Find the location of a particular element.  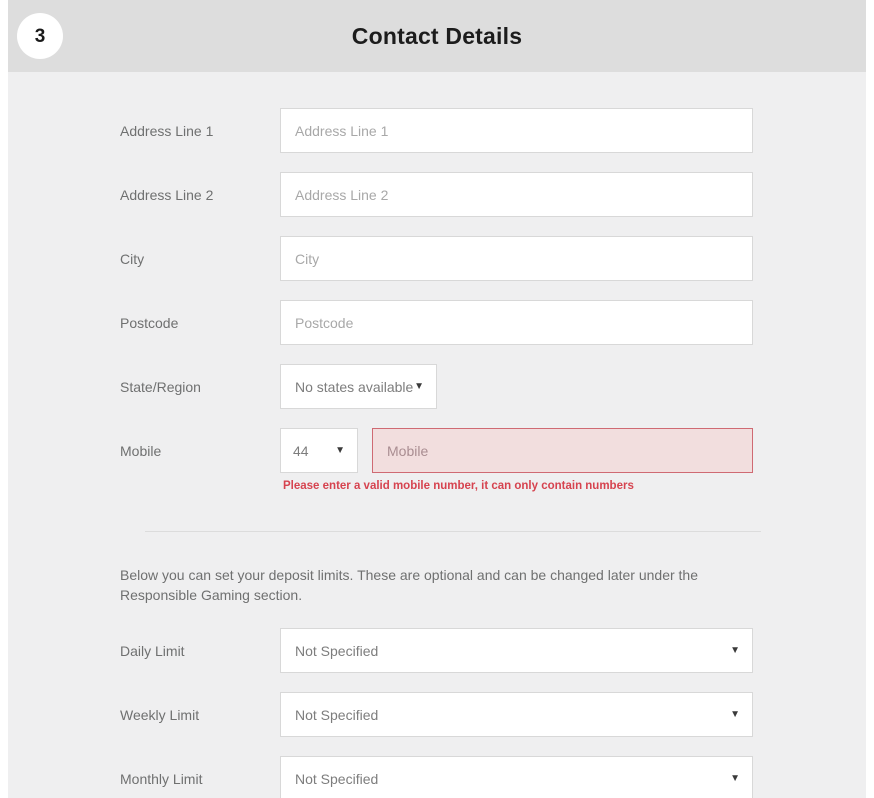

input-mobile: Mobile is located at coordinates (562, 450).